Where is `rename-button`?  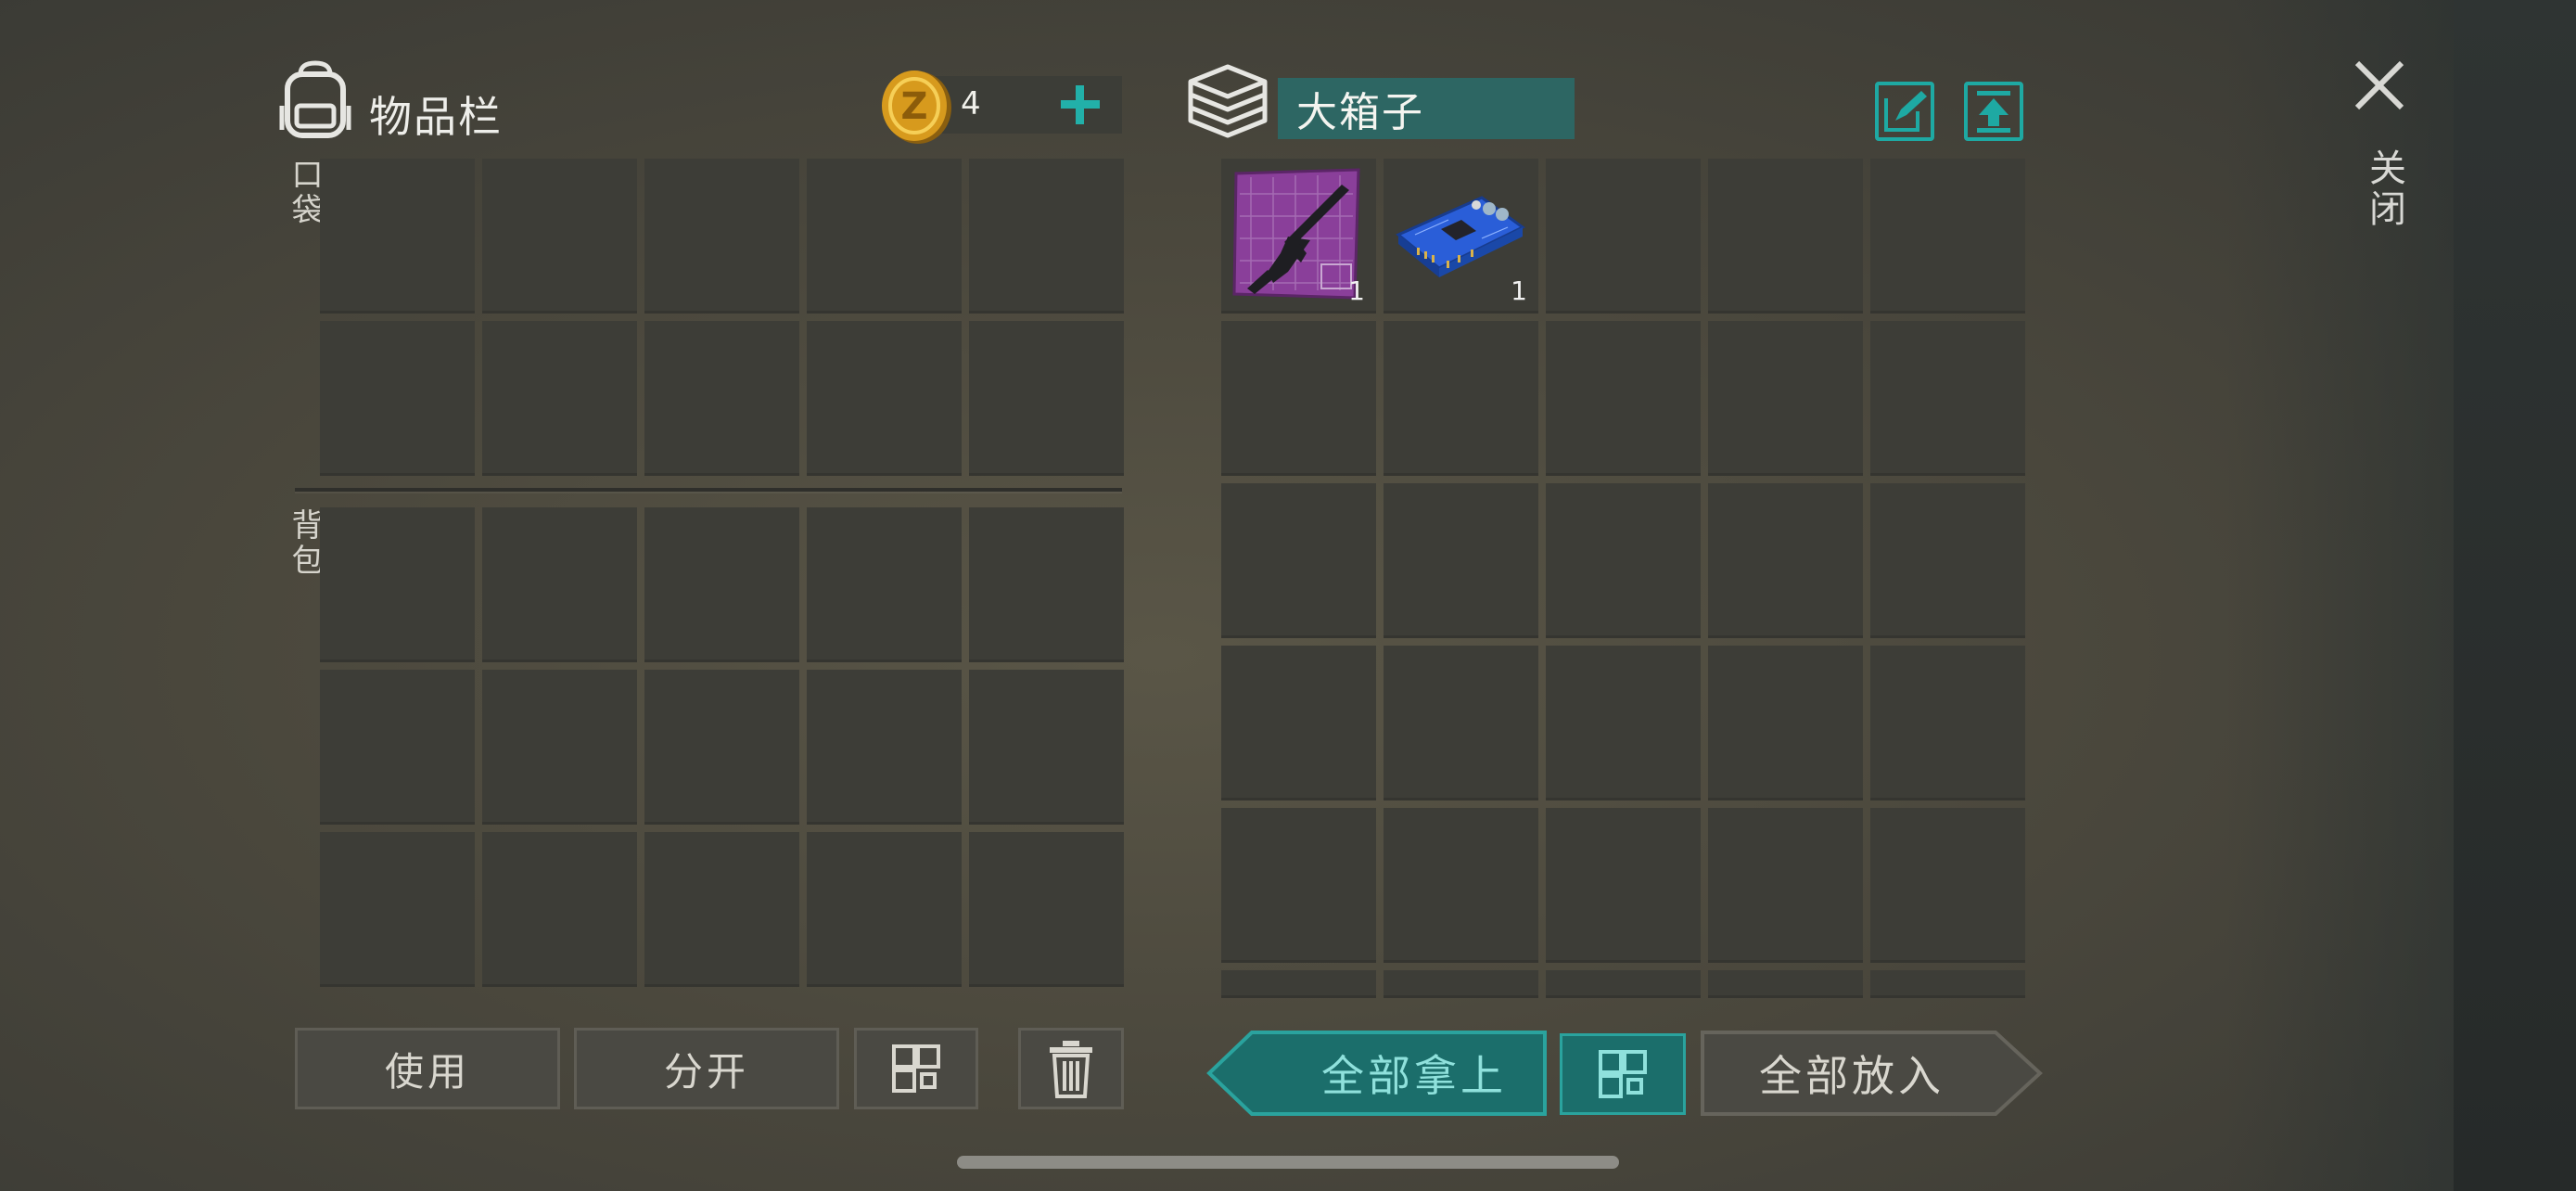 rename-button is located at coordinates (1904, 111).